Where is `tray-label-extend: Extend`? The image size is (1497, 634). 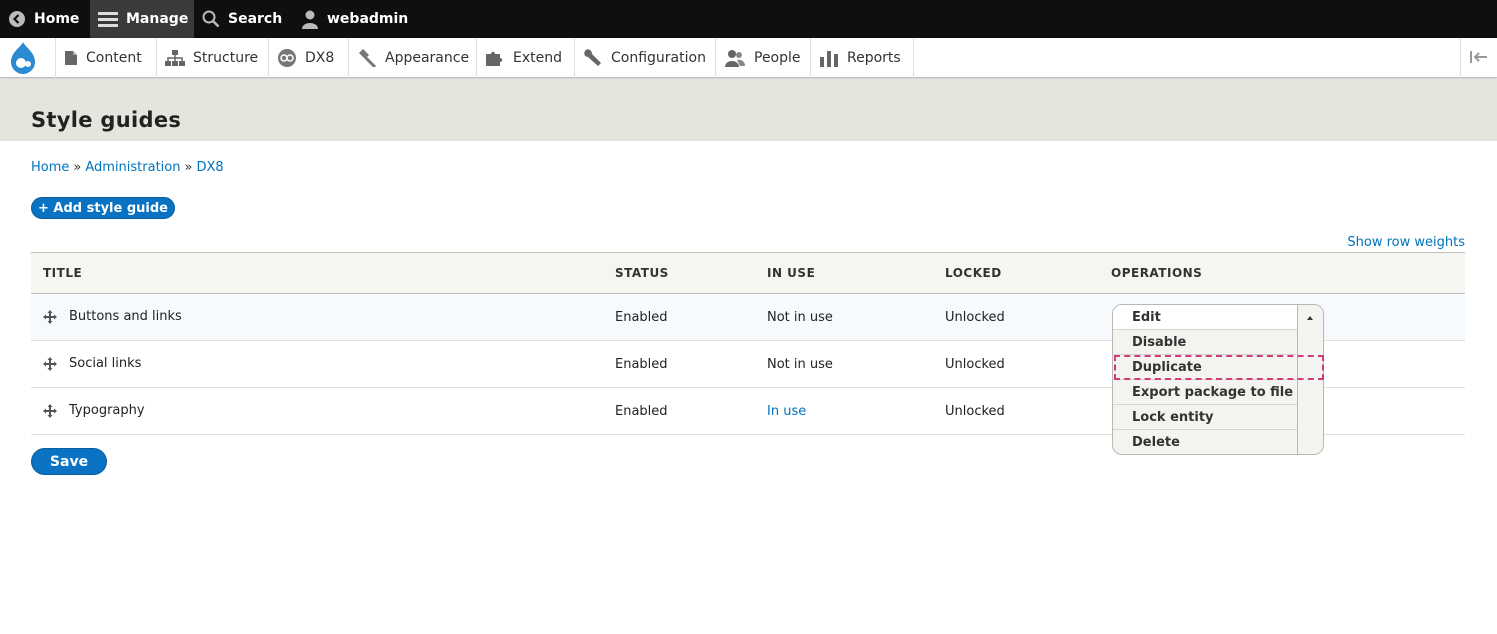 tray-label-extend: Extend is located at coordinates (537, 58).